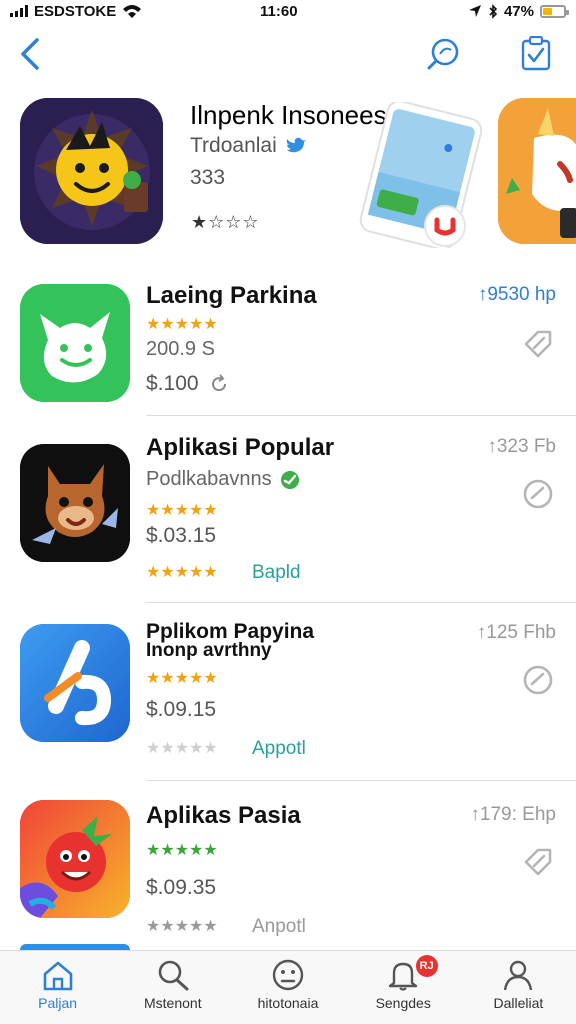 The height and width of the screenshot is (1024, 576). I want to click on bluetooth-icon, so click(493, 11).